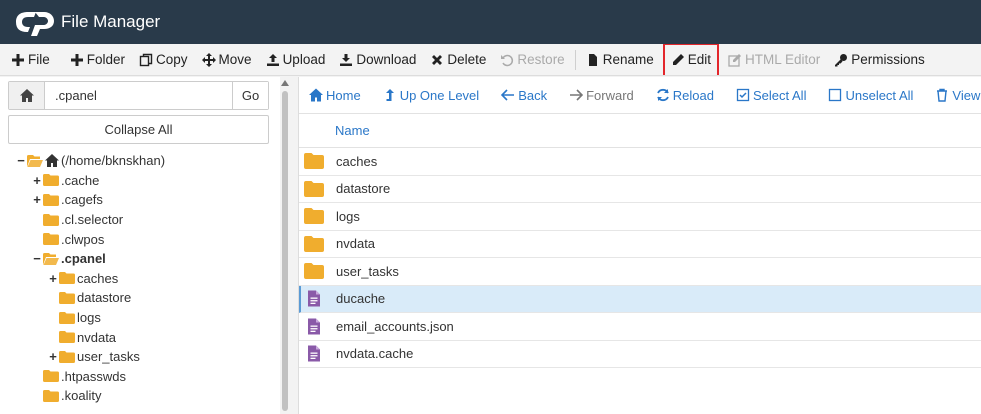 The height and width of the screenshot is (414, 981). Describe the element at coordinates (97, 337) in the screenshot. I see `tree-item-label: nvdata` at that location.